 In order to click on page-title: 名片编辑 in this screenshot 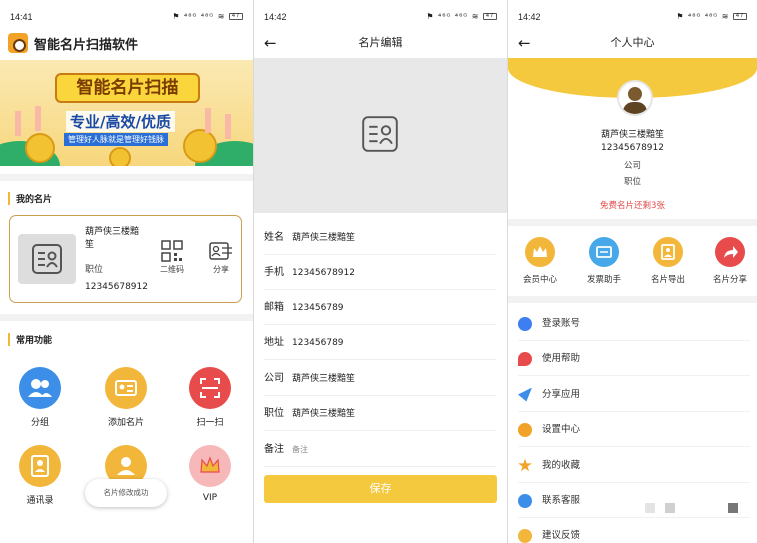, I will do `click(380, 42)`.